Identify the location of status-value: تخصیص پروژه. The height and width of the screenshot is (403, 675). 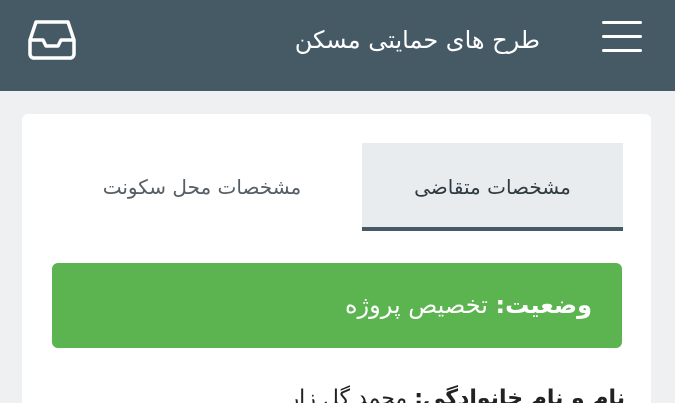
(416, 305).